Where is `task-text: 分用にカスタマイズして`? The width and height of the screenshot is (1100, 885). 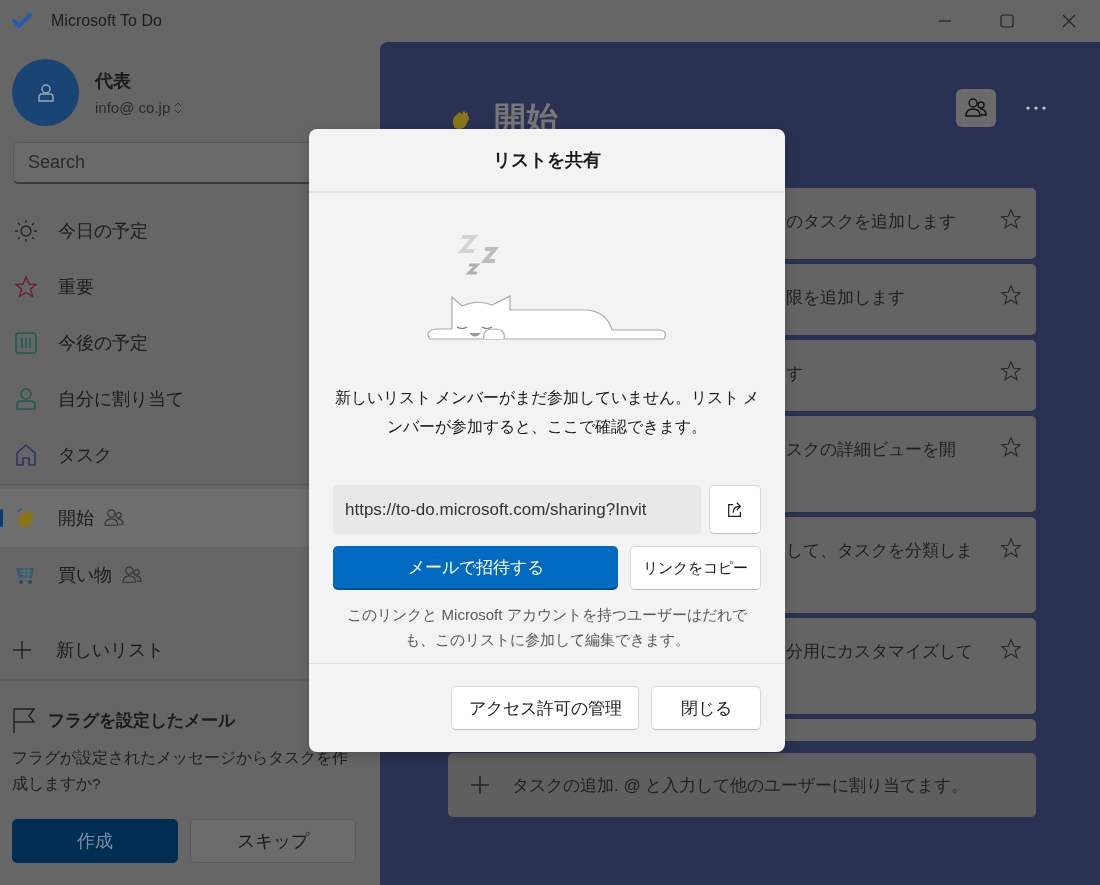 task-text: 分用にカスタマイズして is located at coordinates (880, 652).